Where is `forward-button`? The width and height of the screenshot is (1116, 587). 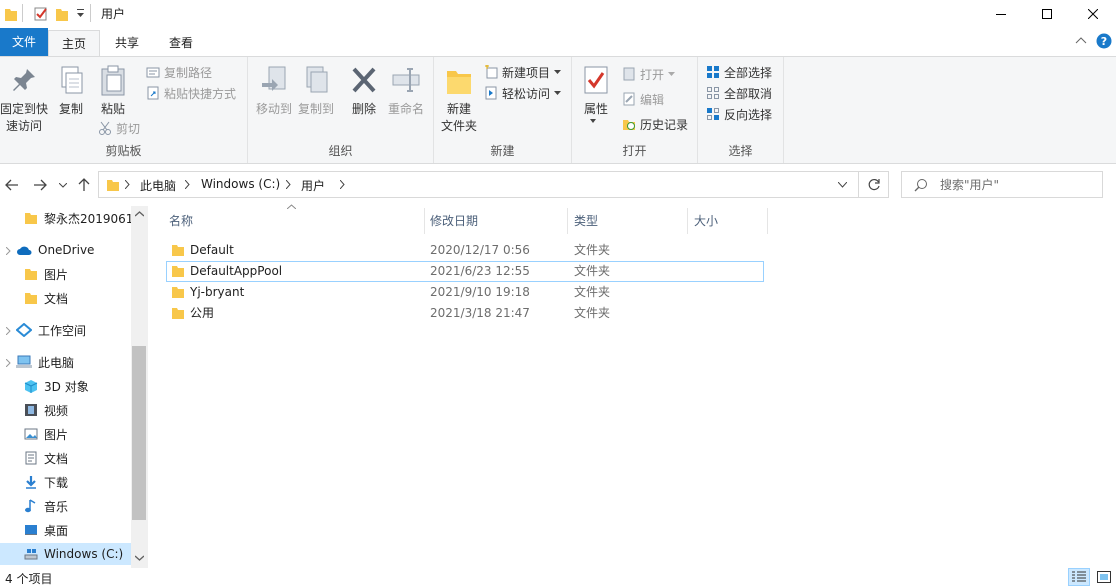
forward-button is located at coordinates (40, 185).